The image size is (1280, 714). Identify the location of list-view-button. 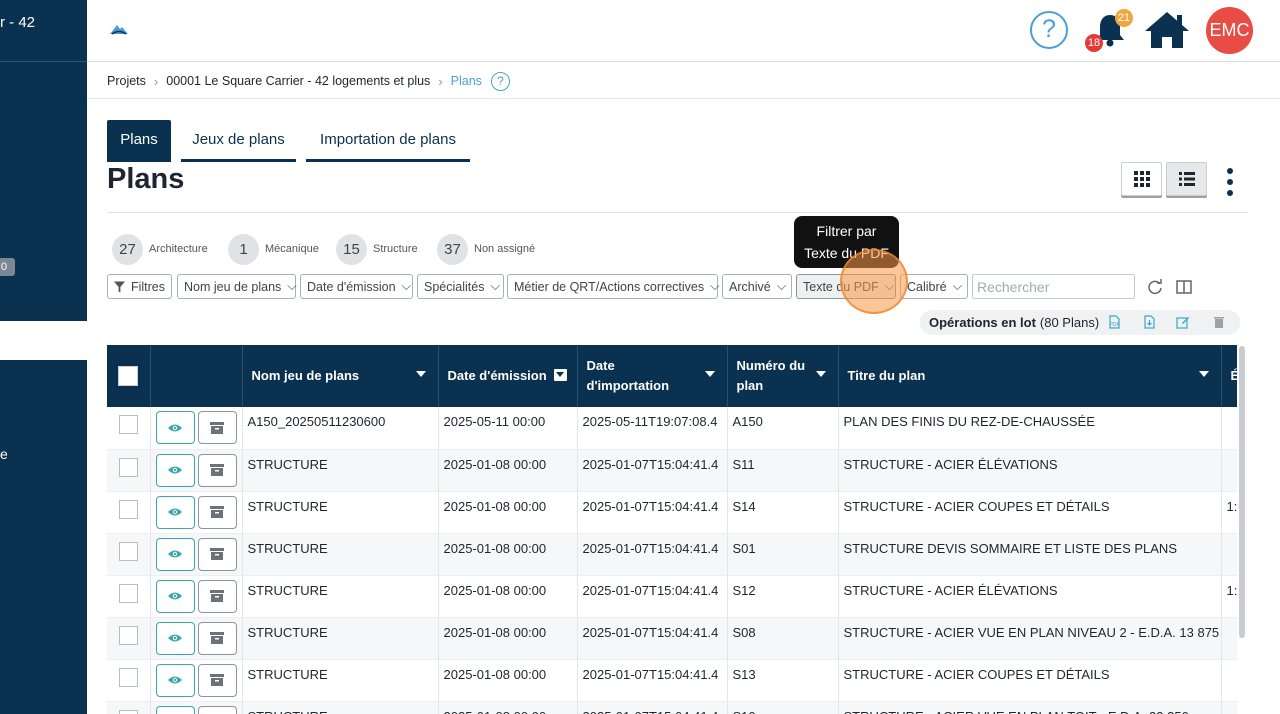
(1186, 179).